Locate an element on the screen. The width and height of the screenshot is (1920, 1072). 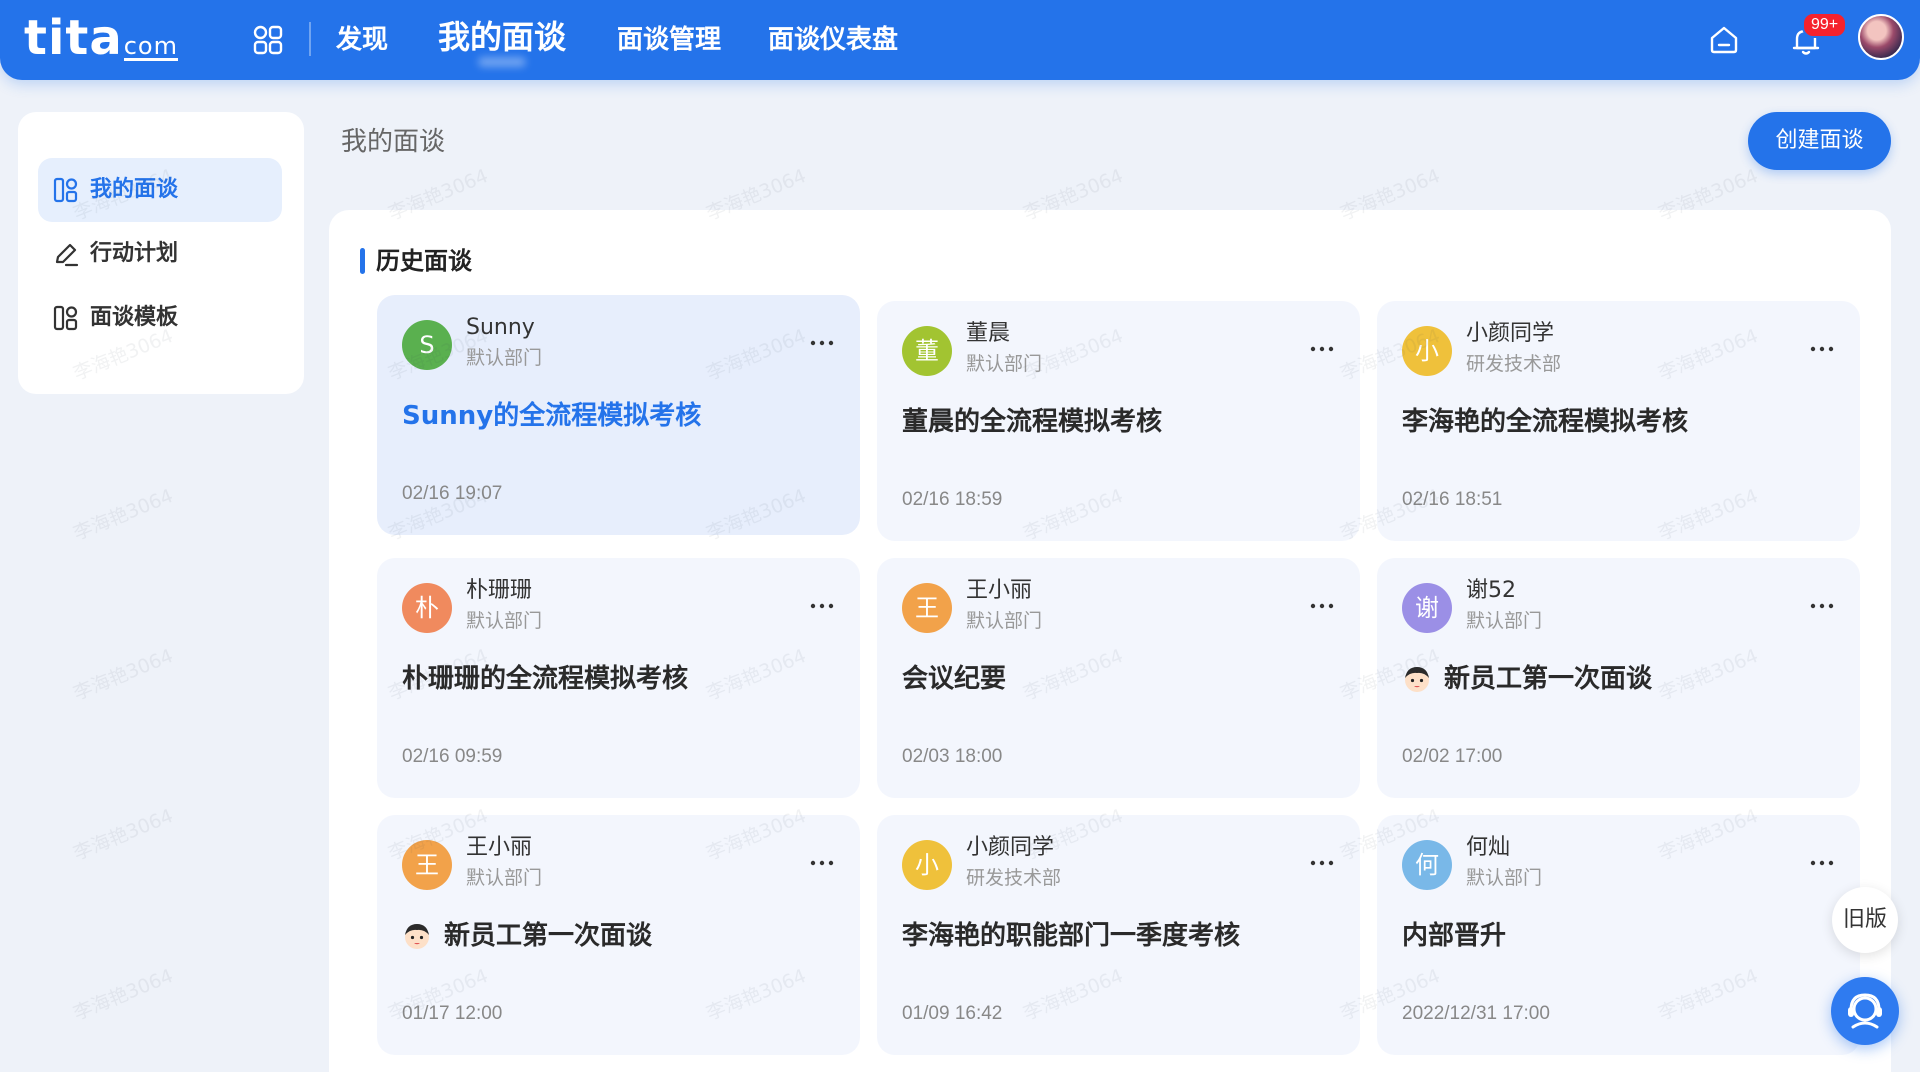
nav-interview-management: 面谈管理 is located at coordinates (669, 40).